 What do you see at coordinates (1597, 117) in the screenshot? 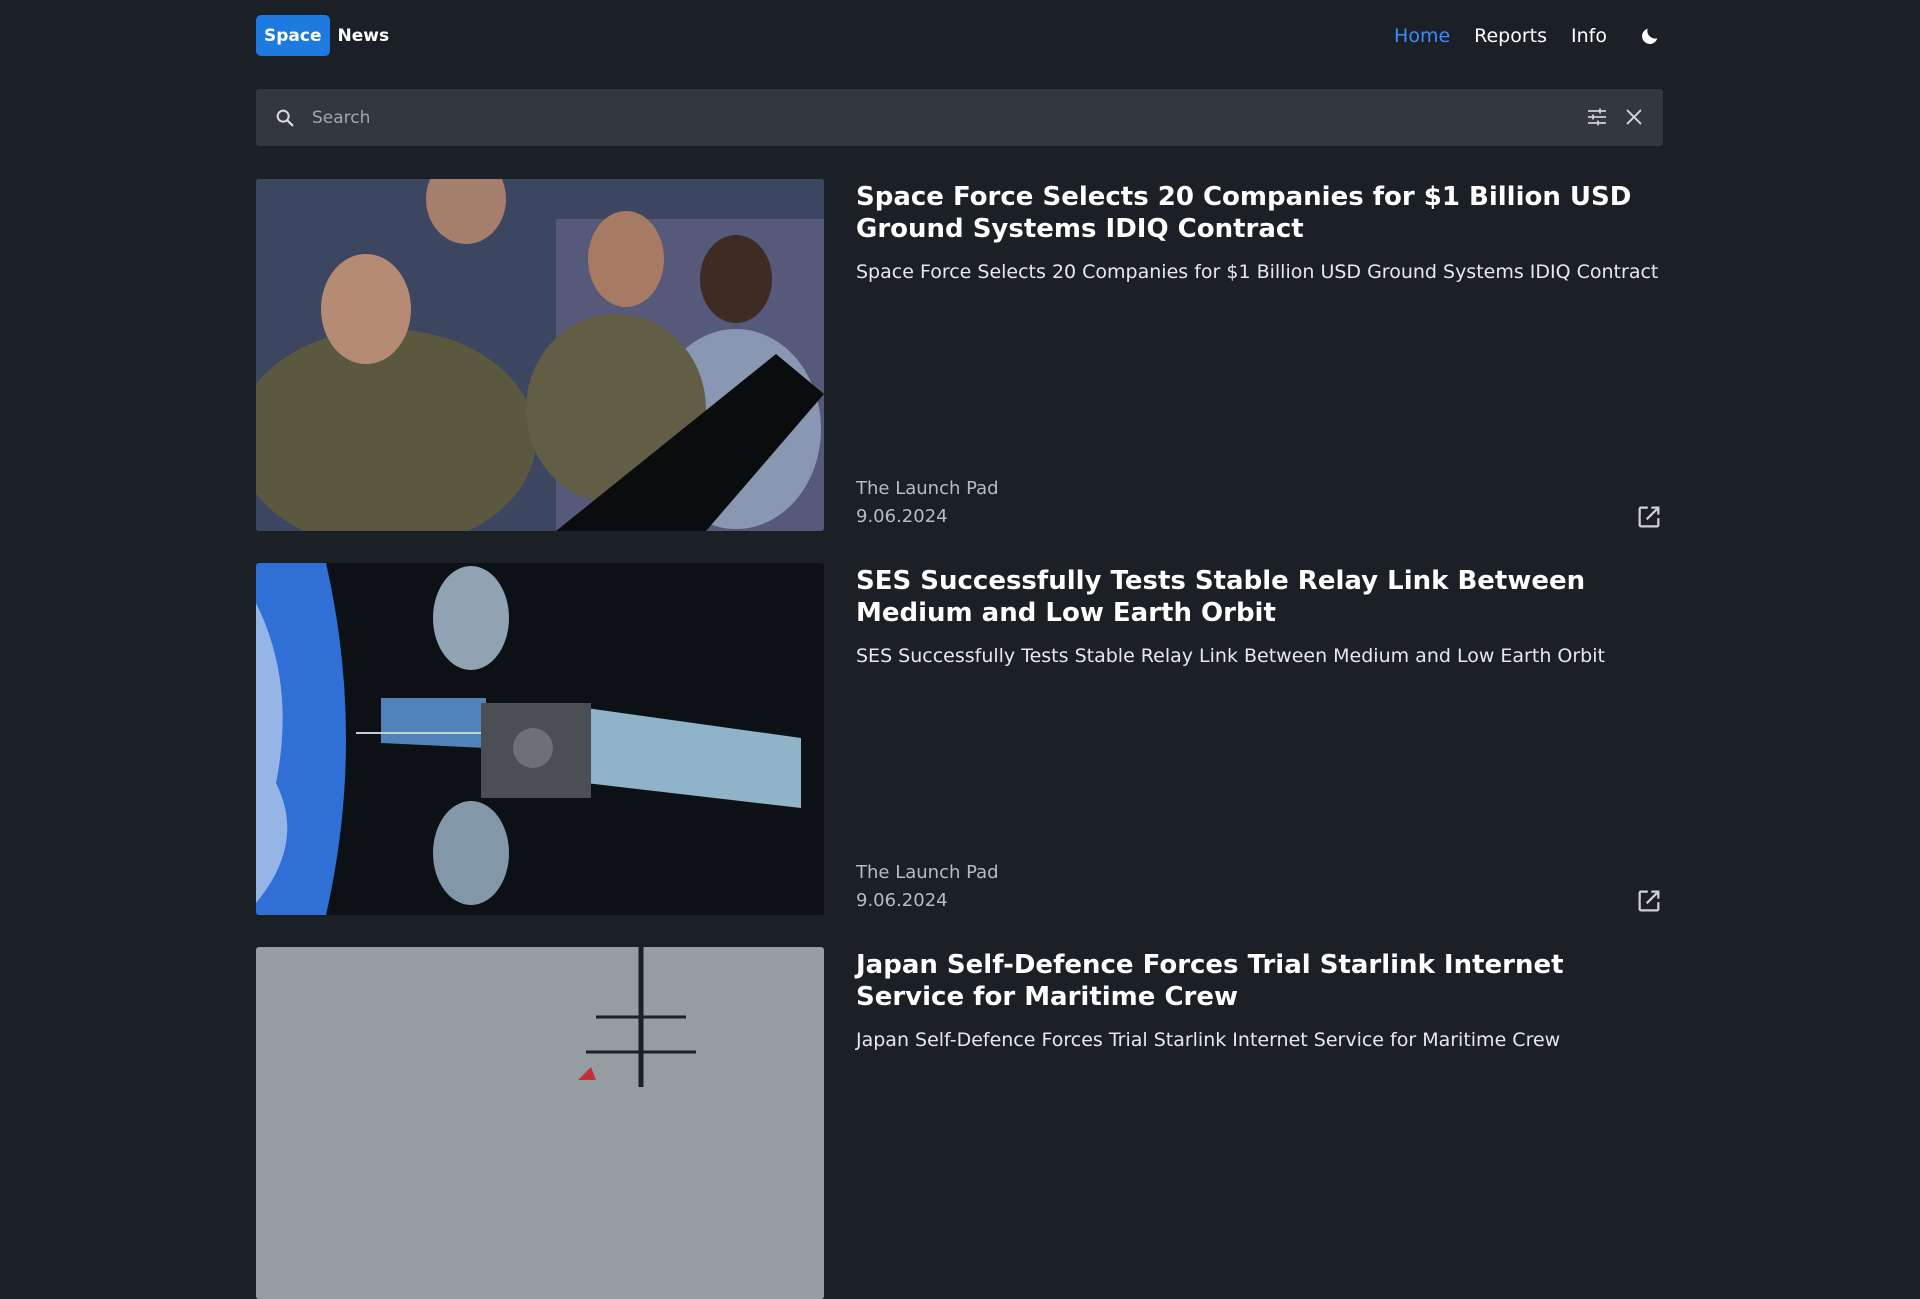
I see `filter-icon` at bounding box center [1597, 117].